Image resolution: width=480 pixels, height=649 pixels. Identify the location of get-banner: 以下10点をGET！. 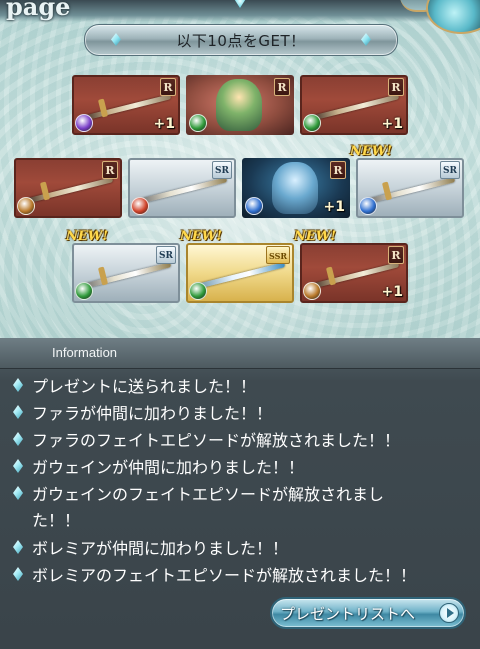
(241, 40).